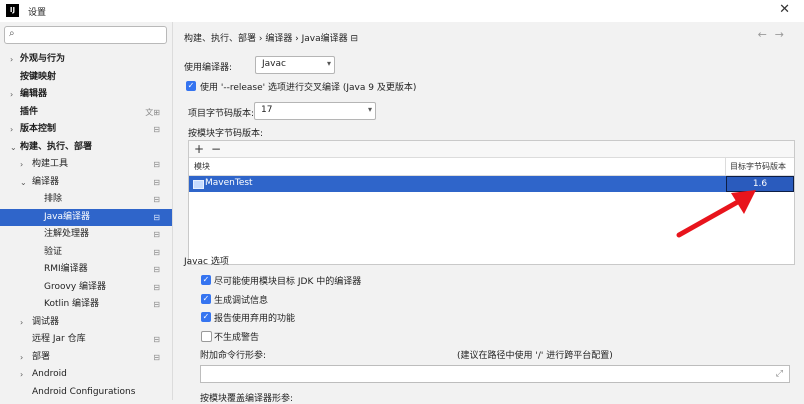 This screenshot has height=404, width=804. What do you see at coordinates (72, 304) in the screenshot?
I see `sidebar-item-label: Kotlin 编译器` at bounding box center [72, 304].